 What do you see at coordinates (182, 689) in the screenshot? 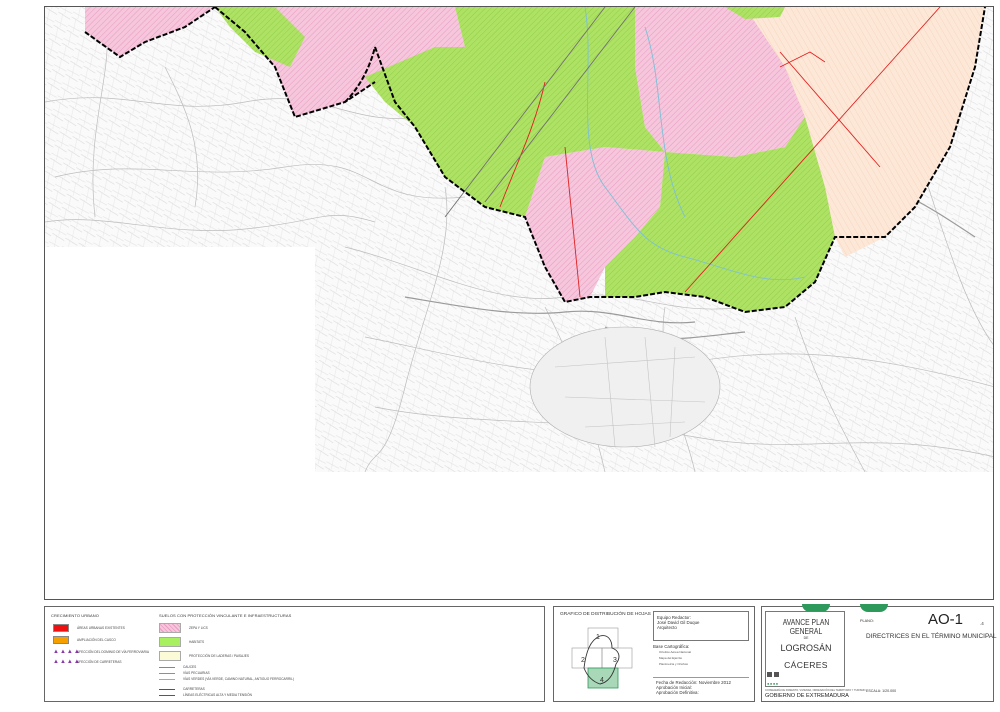
I see `legend-line-carreteras: CARRETERAS` at bounding box center [182, 689].